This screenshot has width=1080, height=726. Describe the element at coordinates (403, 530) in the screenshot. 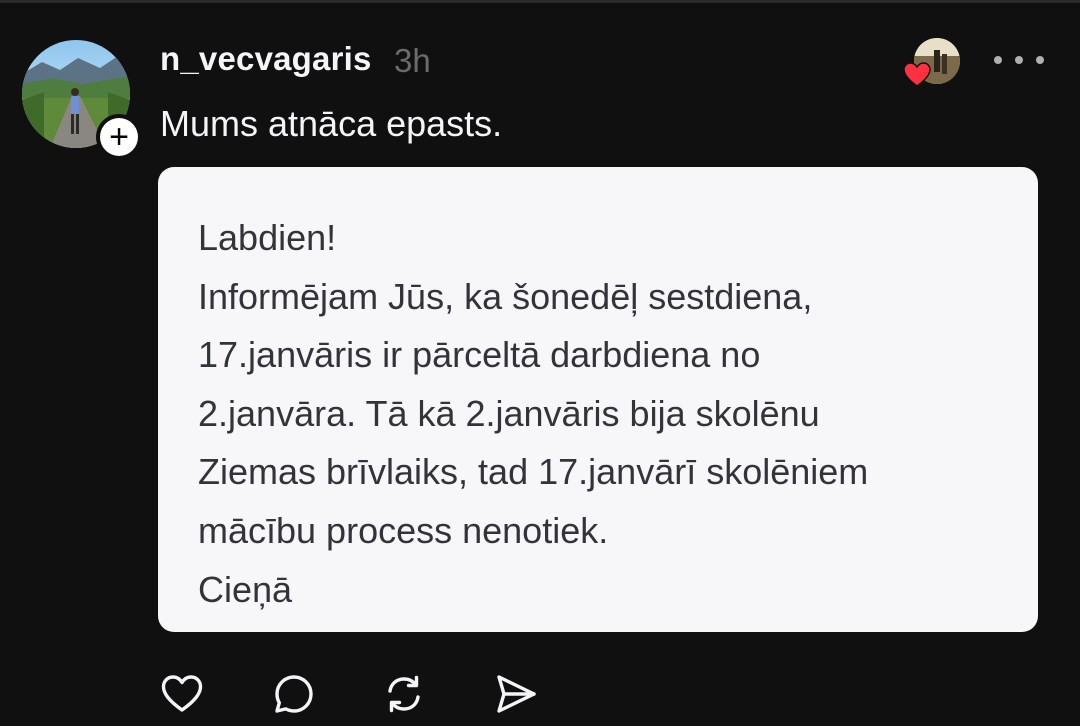

I see `email-line: mācību process nenotiek.` at that location.